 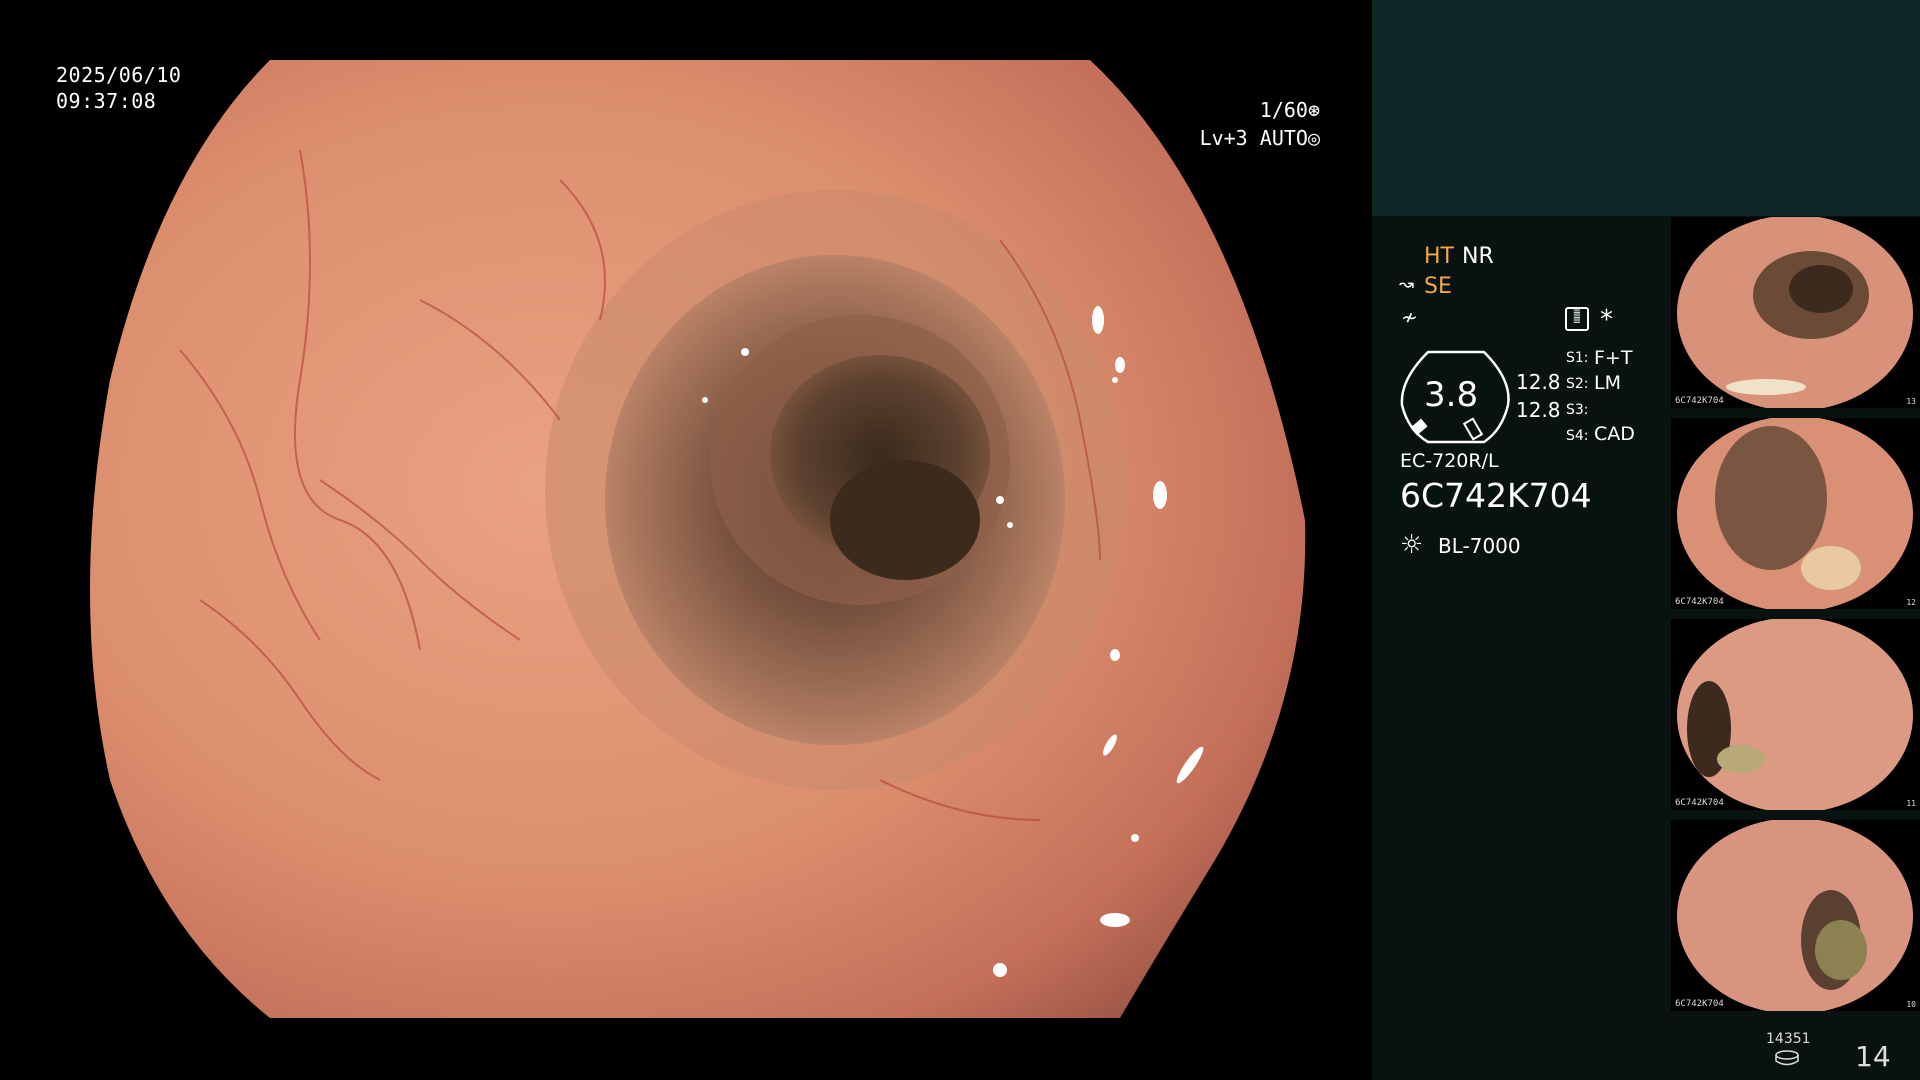 What do you see at coordinates (1577, 384) in the screenshot?
I see `s2-key: S2:` at bounding box center [1577, 384].